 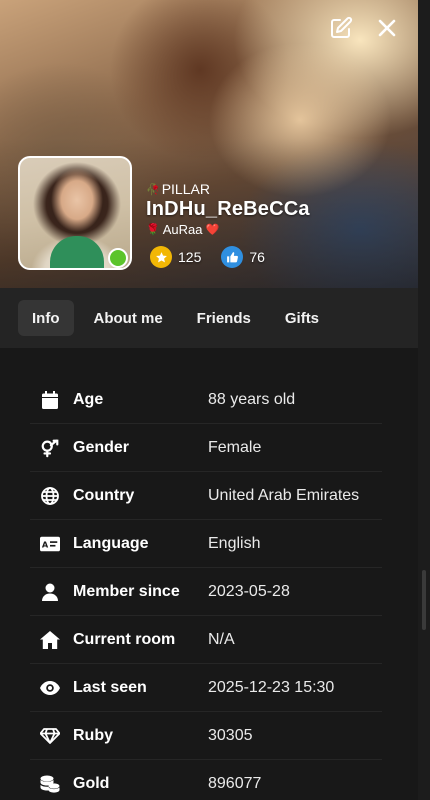 I want to click on info-row-gender: Gender Female, so click(x=206, y=448).